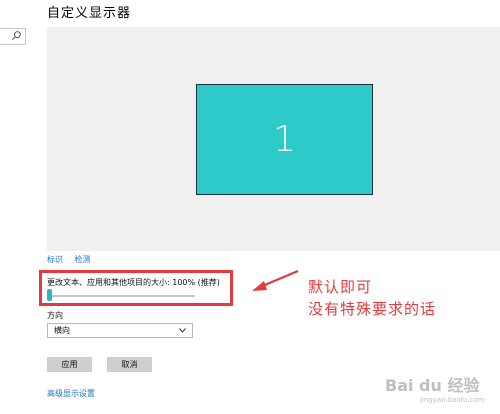 This screenshot has width=500, height=414. Describe the element at coordinates (182, 330) in the screenshot. I see `chevron-down-icon` at that location.